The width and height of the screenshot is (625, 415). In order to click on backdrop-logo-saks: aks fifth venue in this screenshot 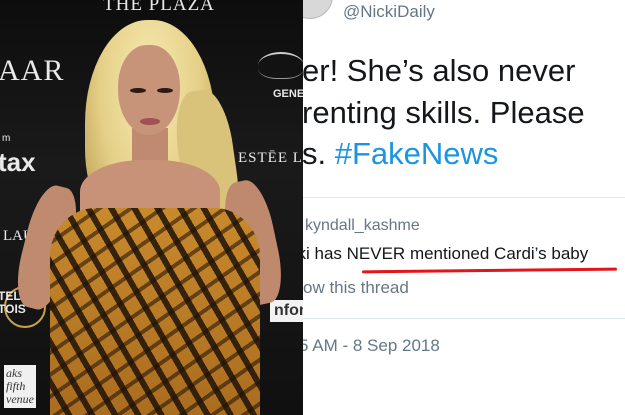, I will do `click(20, 386)`.